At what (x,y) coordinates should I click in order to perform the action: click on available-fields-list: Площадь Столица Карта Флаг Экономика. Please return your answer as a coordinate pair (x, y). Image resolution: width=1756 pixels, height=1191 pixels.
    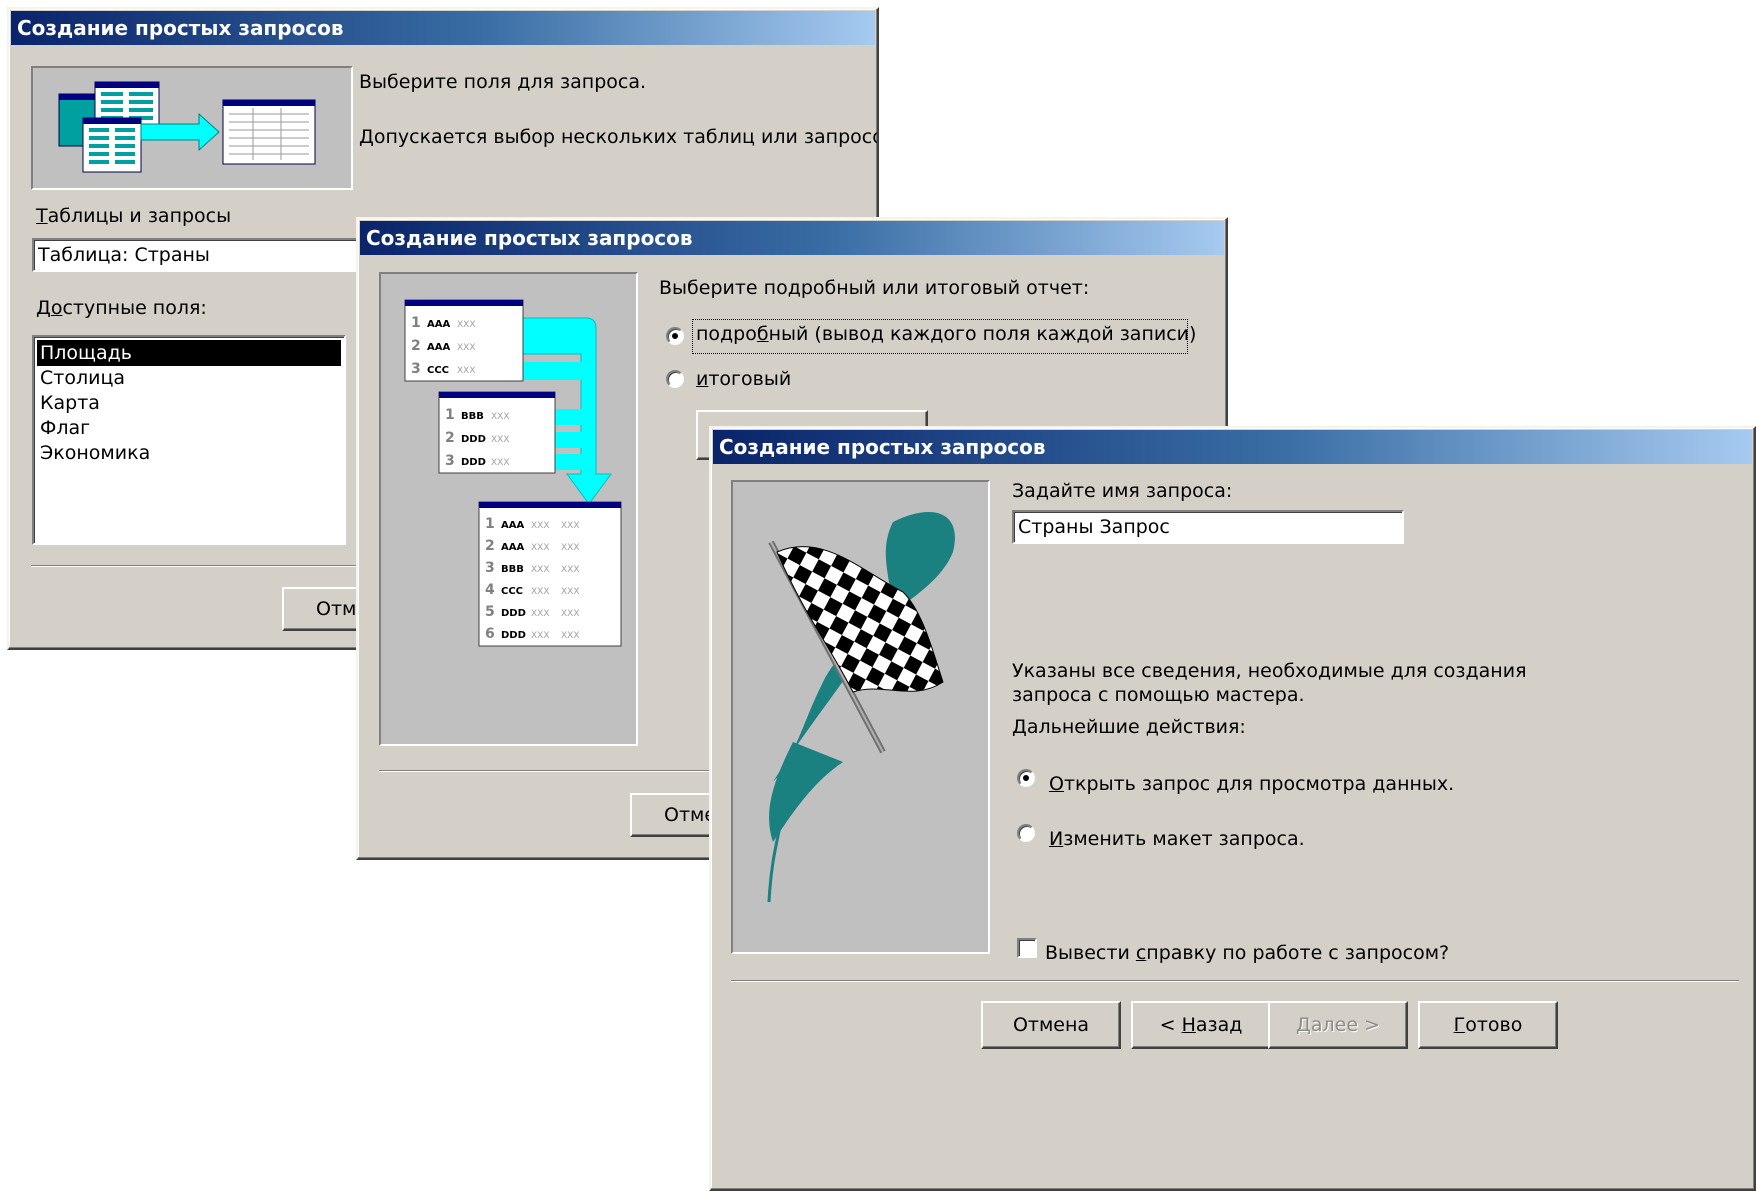
    Looking at the image, I should click on (189, 440).